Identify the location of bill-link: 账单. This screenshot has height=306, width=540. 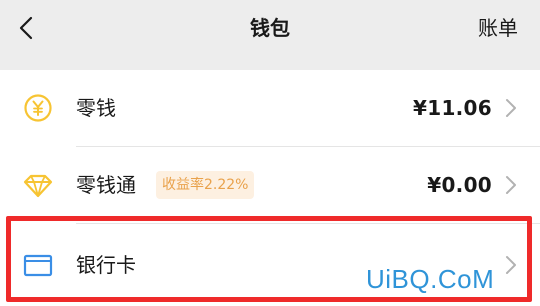
(498, 28).